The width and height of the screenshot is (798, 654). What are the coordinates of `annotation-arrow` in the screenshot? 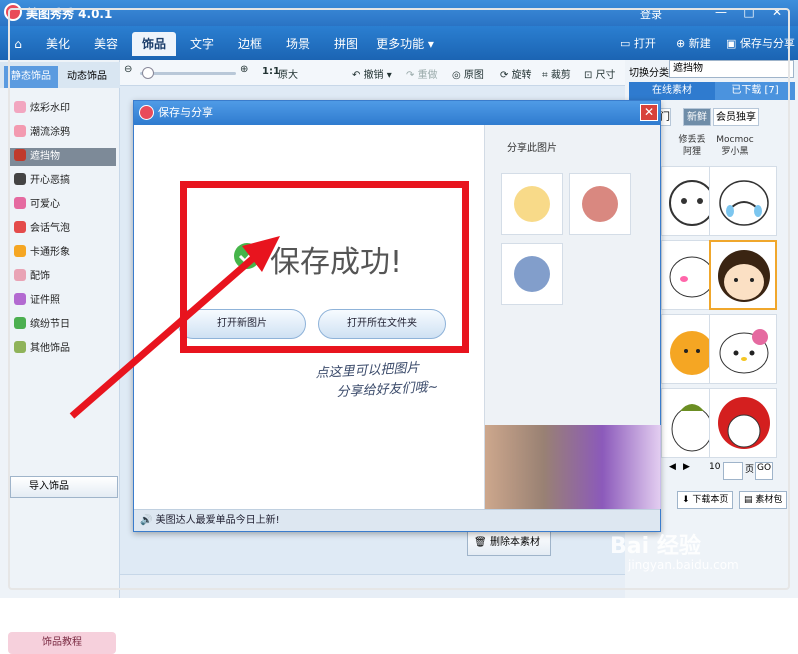 It's located at (174, 327).